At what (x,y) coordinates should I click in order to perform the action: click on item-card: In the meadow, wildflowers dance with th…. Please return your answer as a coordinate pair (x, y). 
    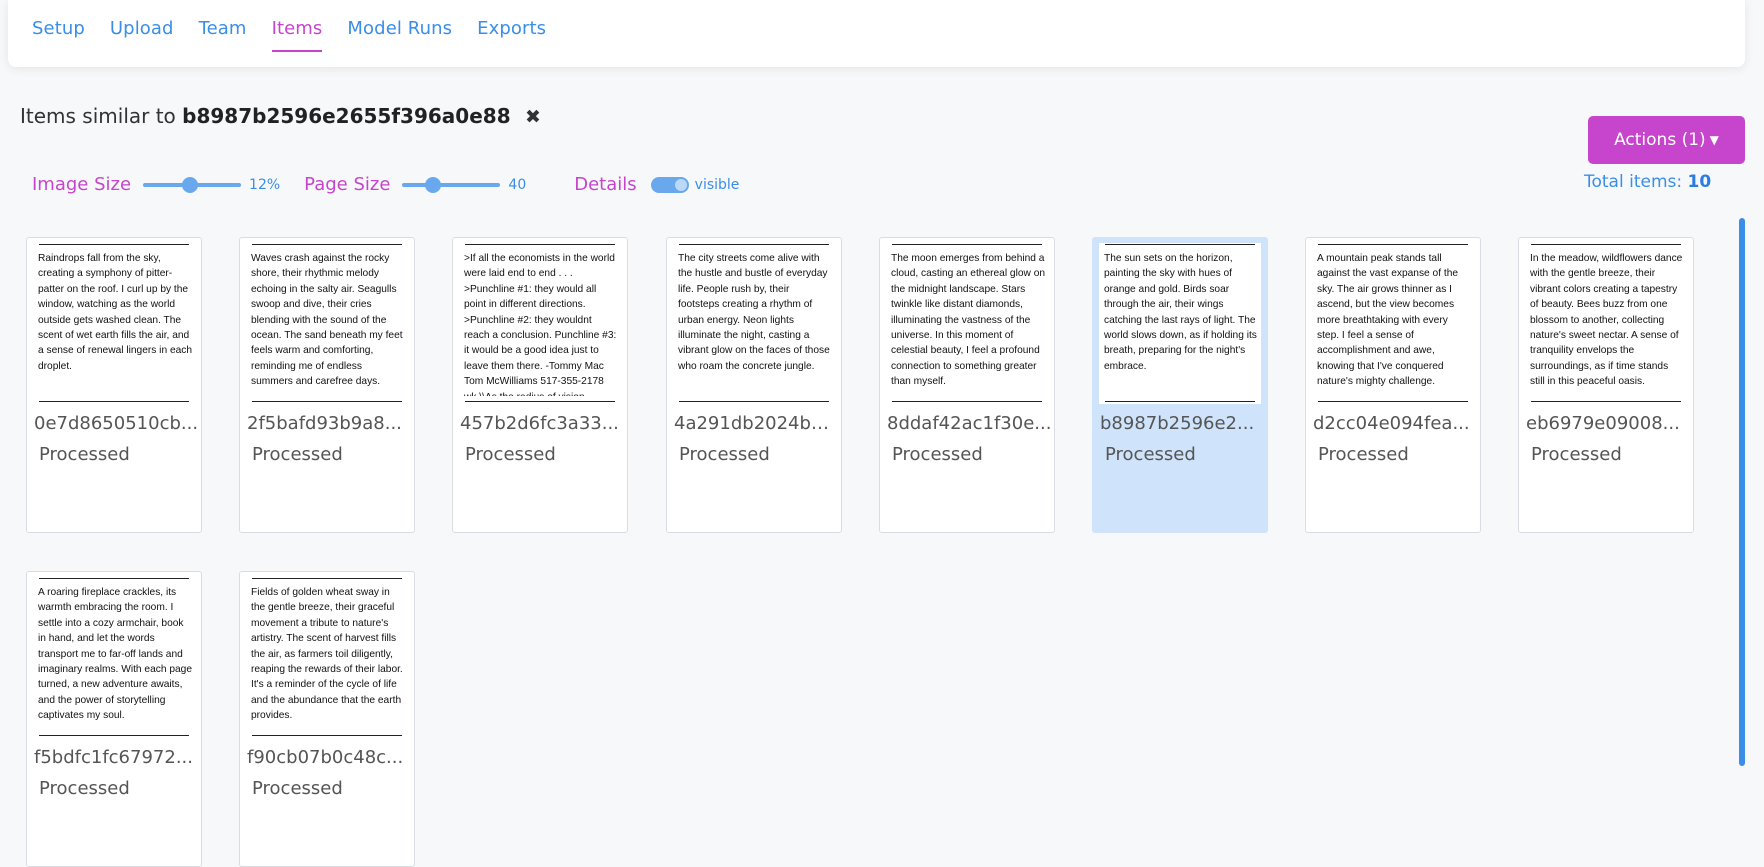
    Looking at the image, I should click on (1606, 385).